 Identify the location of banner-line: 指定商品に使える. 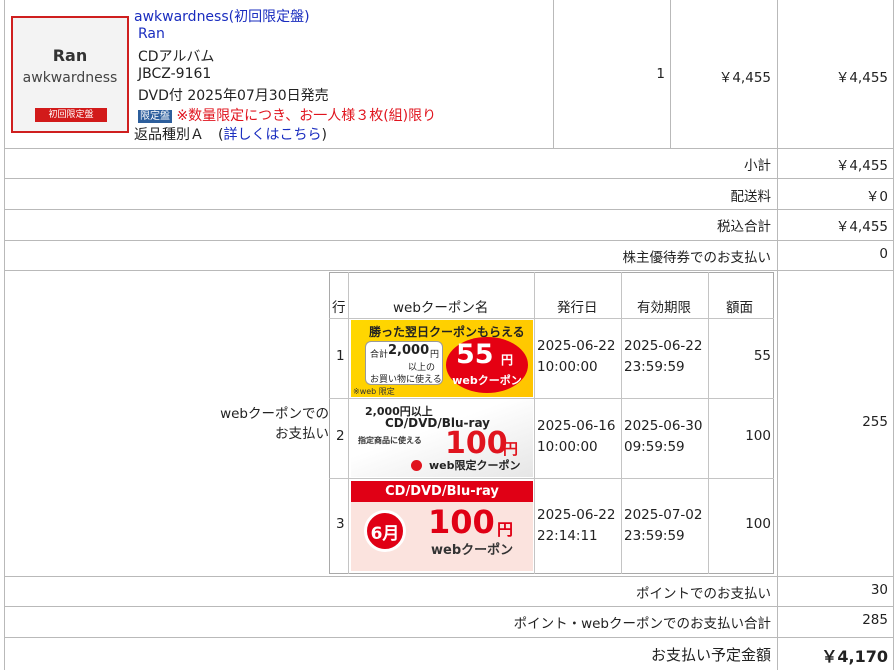
(390, 440).